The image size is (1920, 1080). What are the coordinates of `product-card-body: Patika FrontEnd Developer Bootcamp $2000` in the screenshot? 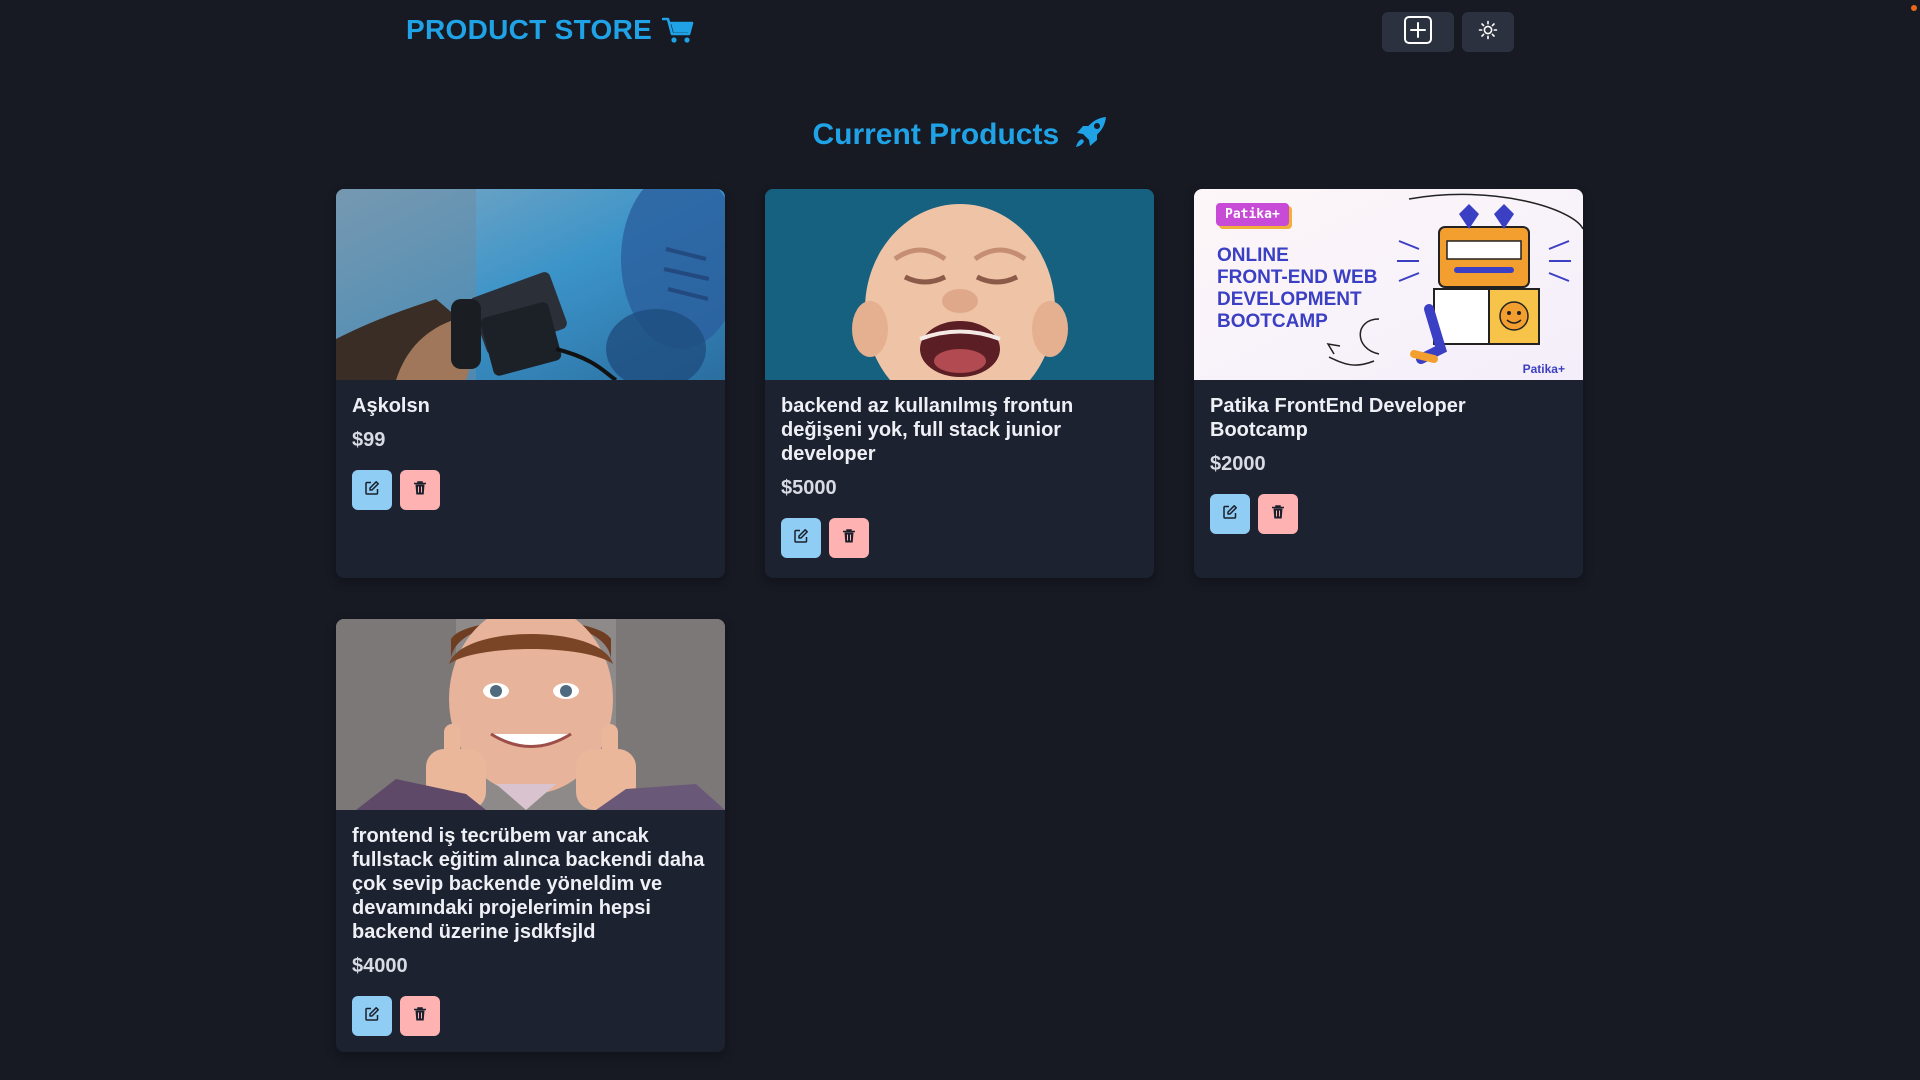 It's located at (1388, 465).